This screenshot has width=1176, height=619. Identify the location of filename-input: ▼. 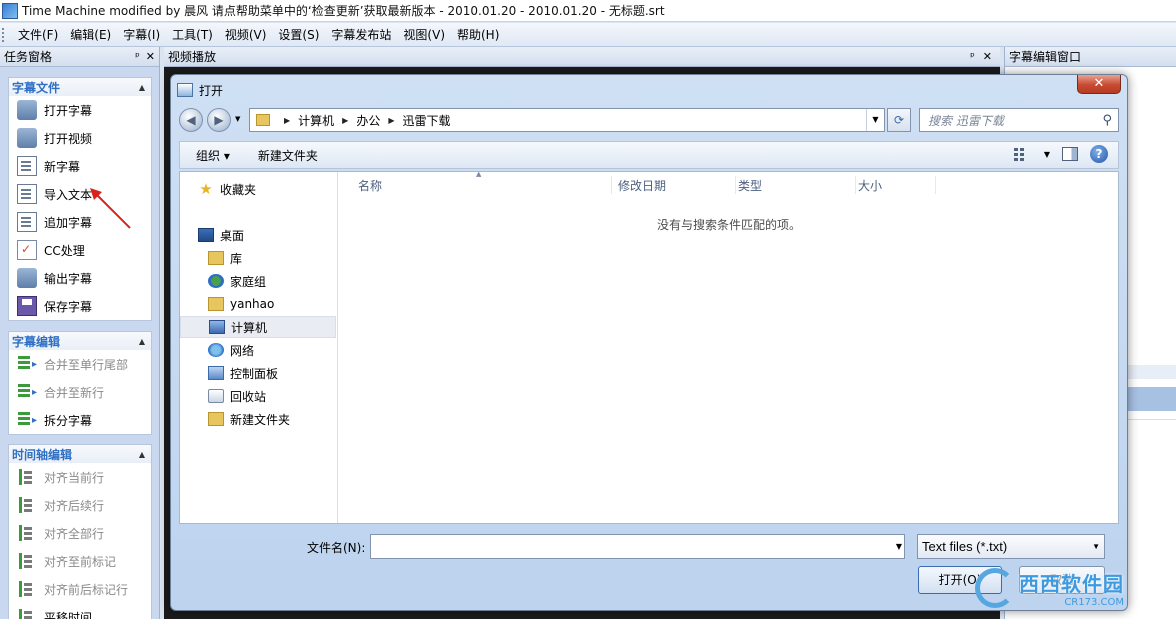
(637, 546).